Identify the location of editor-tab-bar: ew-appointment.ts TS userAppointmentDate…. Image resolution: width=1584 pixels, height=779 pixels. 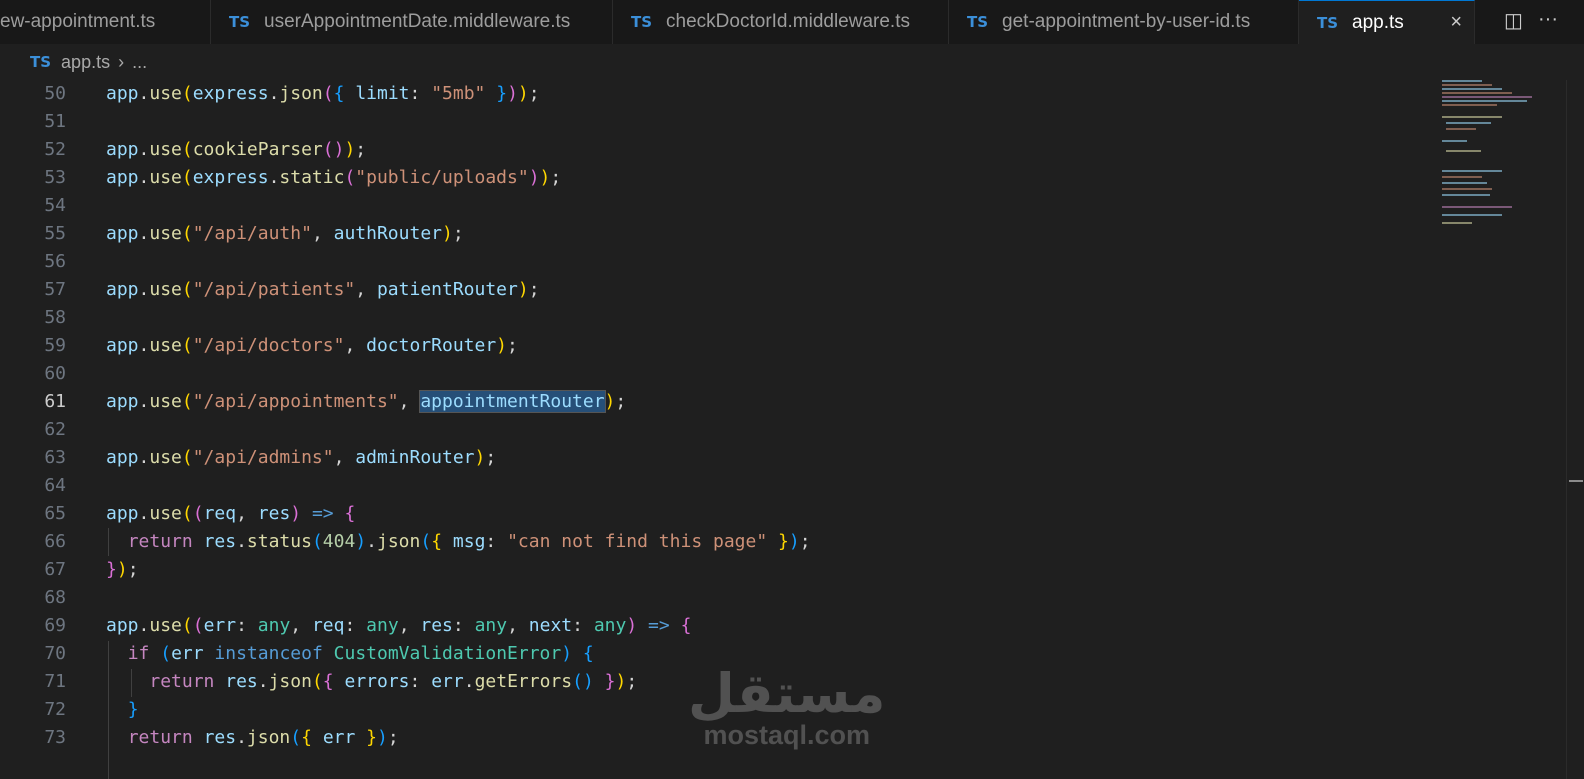
(792, 22).